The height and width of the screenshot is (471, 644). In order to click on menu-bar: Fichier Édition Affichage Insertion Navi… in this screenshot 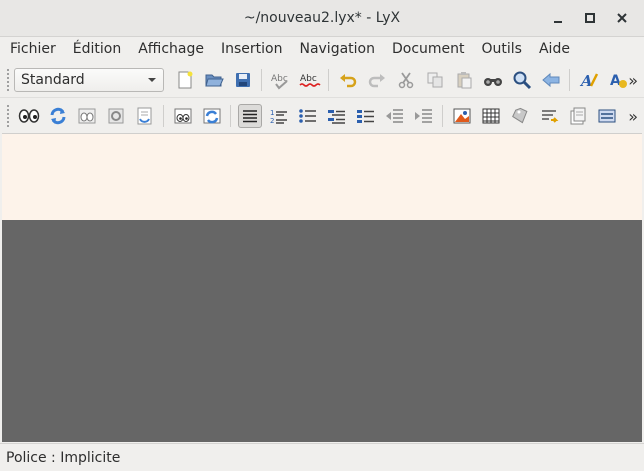, I will do `click(322, 49)`.